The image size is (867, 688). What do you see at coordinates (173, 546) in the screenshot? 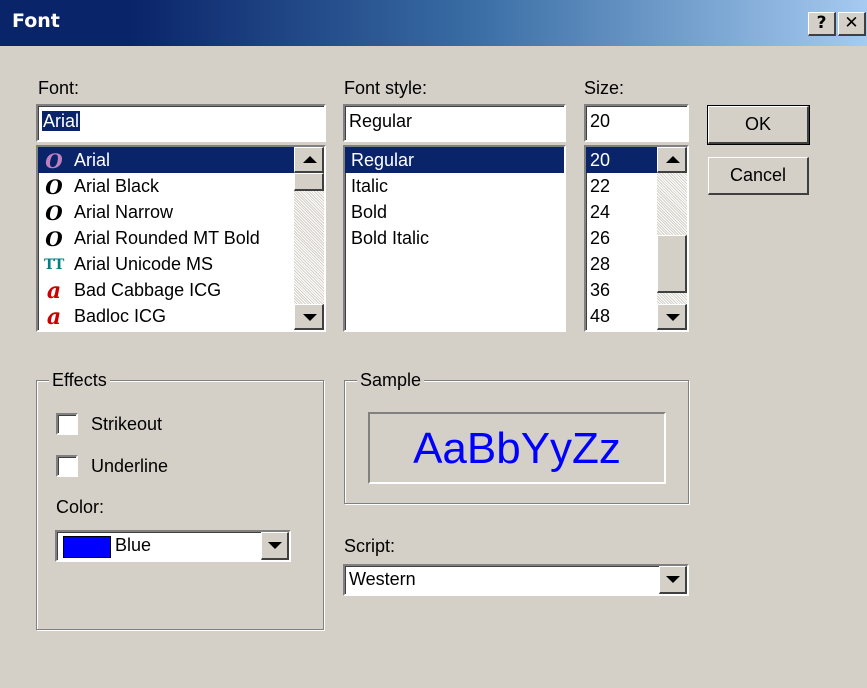
I see `color-select: Blue` at bounding box center [173, 546].